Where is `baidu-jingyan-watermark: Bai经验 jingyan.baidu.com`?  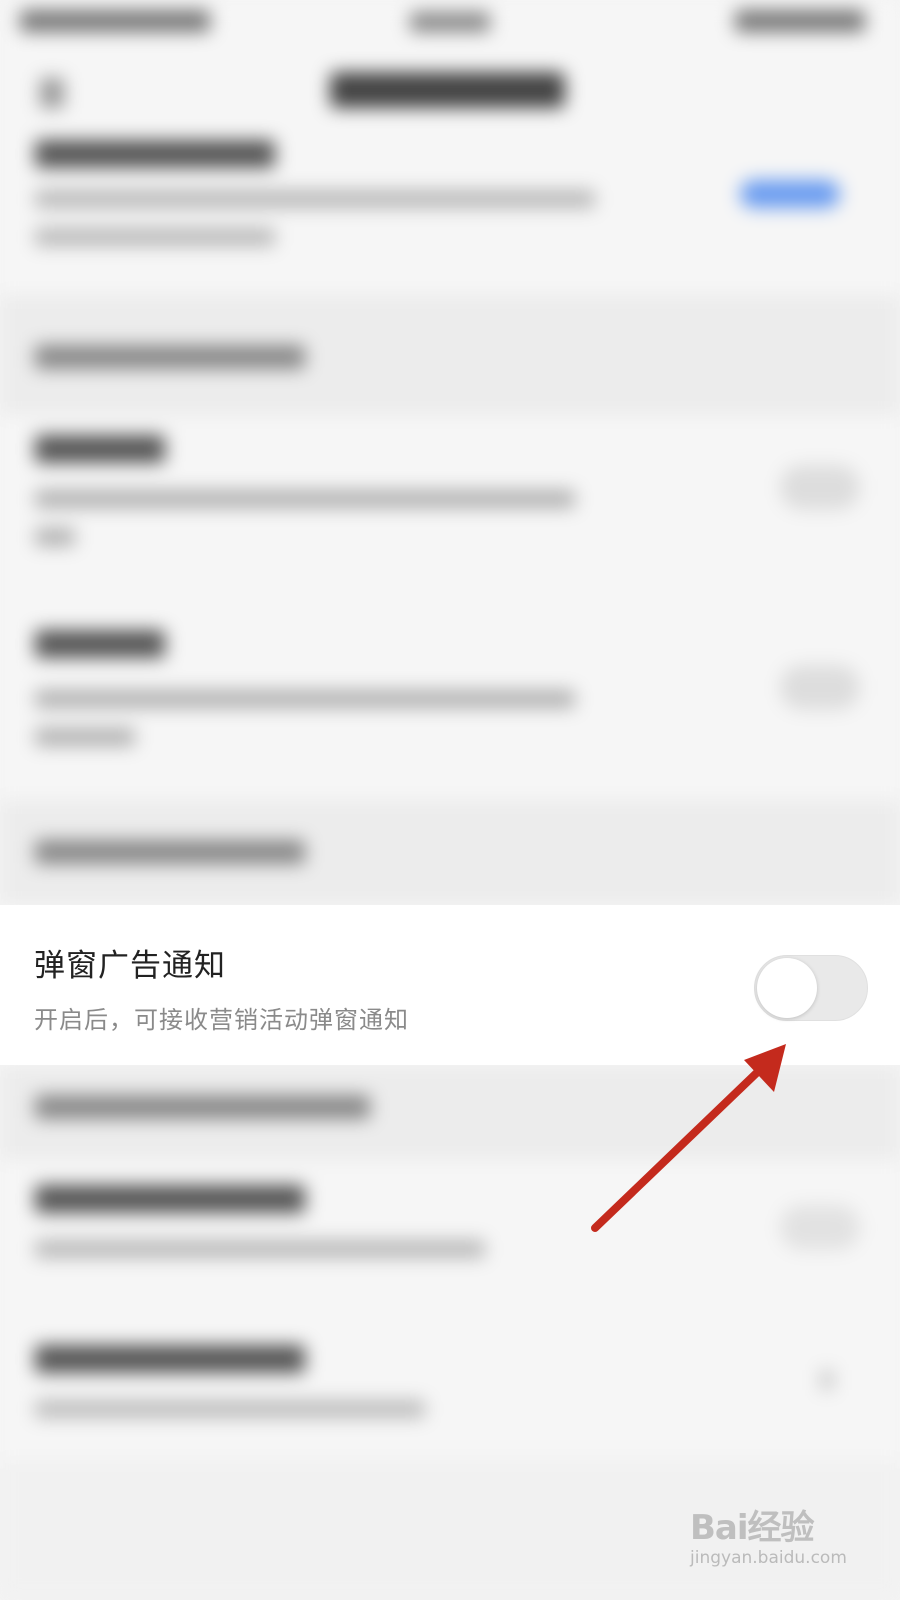 baidu-jingyan-watermark: Bai经验 jingyan.baidu.com is located at coordinates (775, 1540).